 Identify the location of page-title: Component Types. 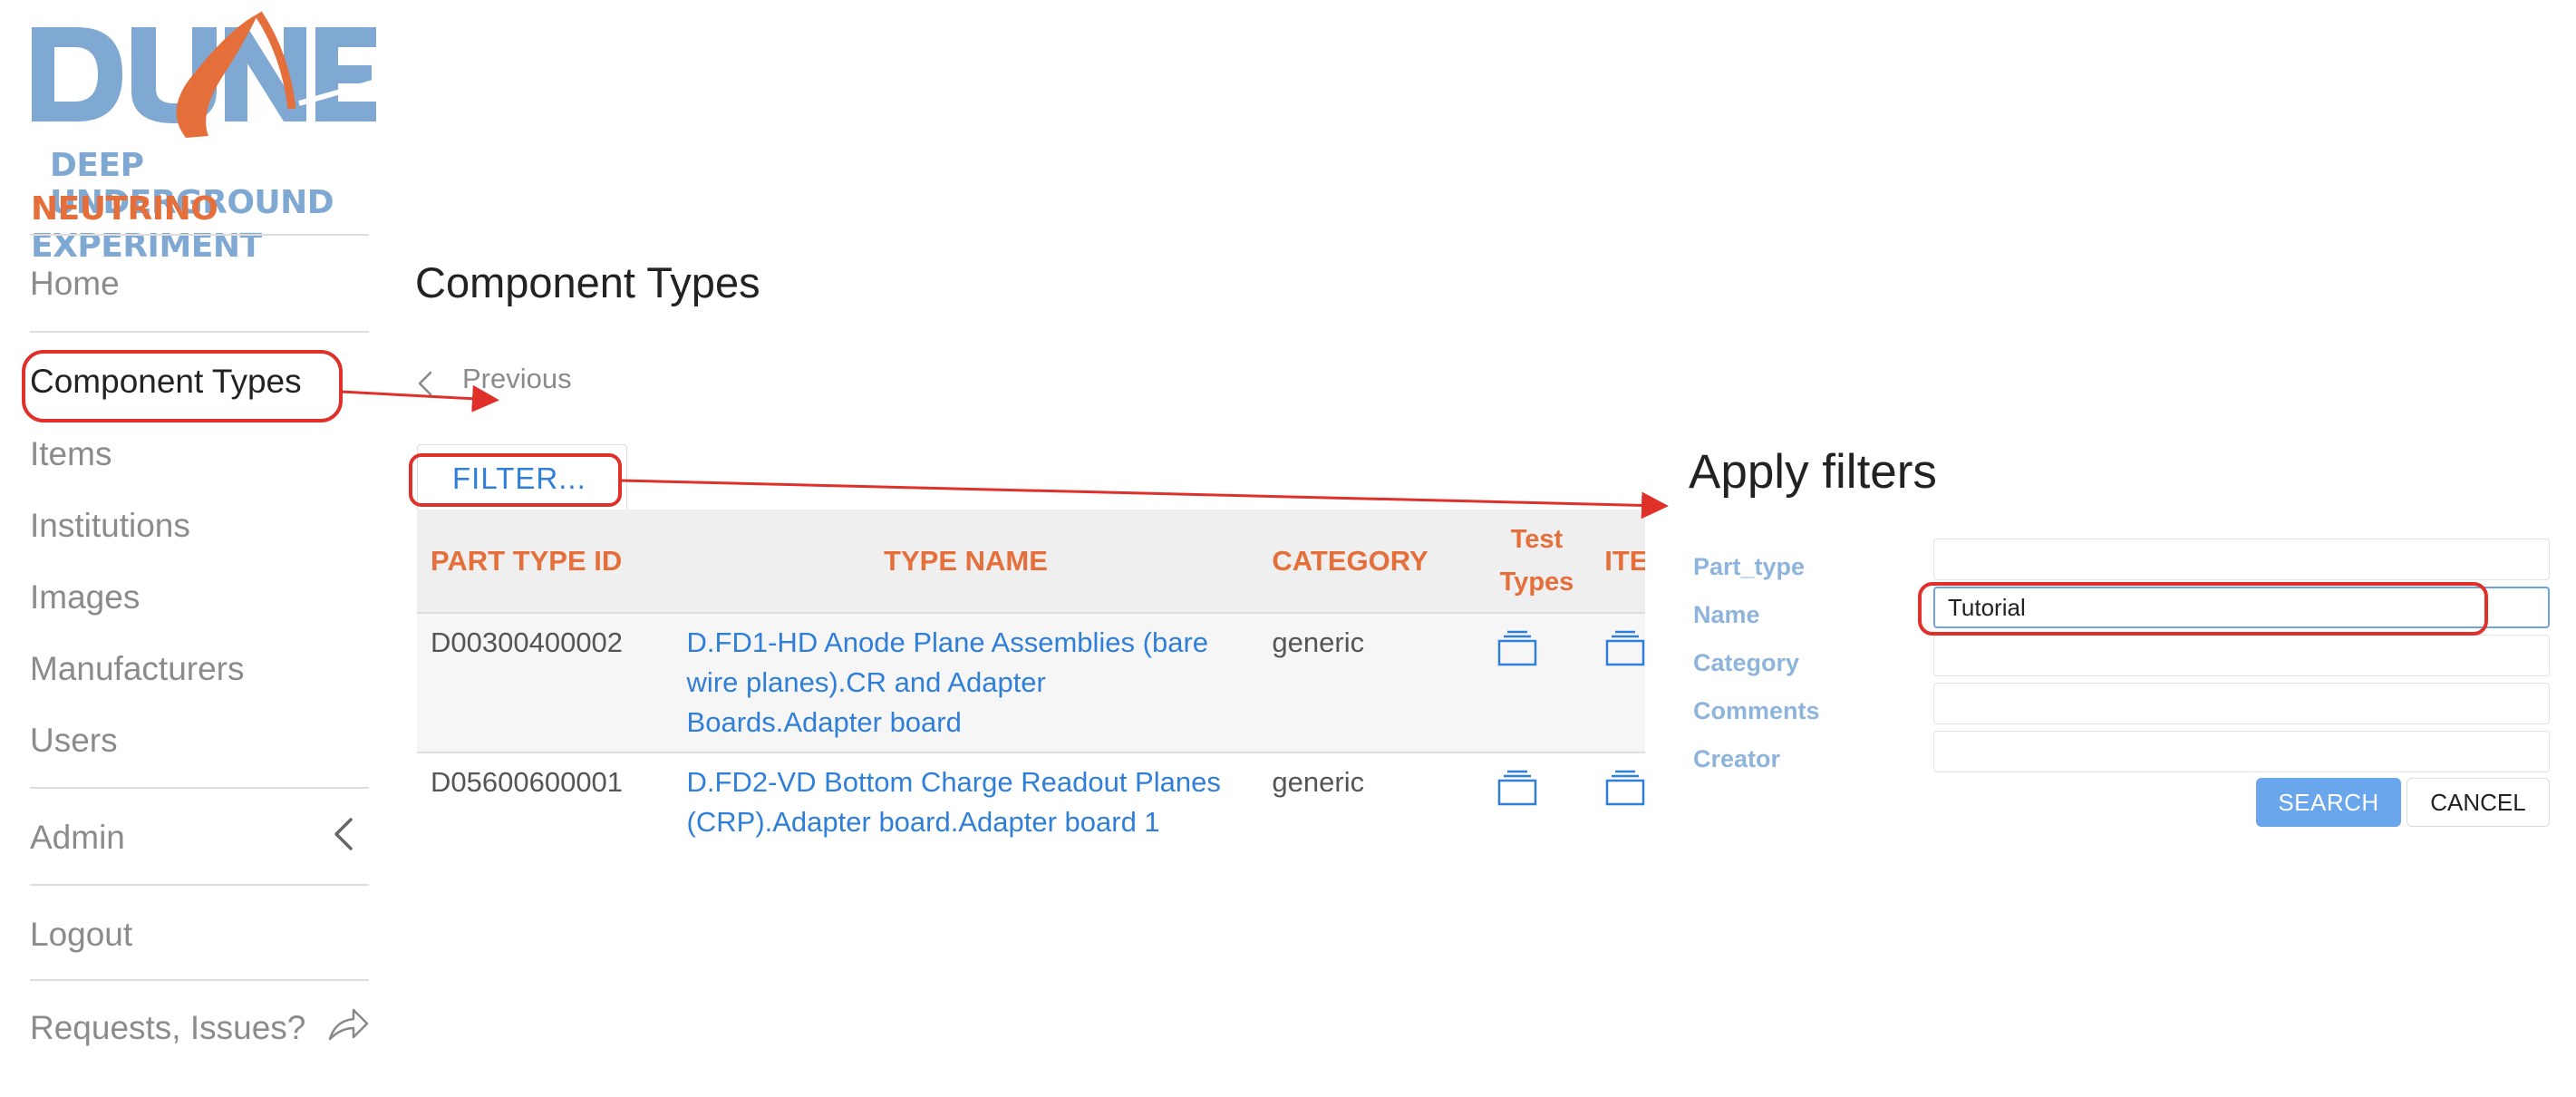
(587, 282).